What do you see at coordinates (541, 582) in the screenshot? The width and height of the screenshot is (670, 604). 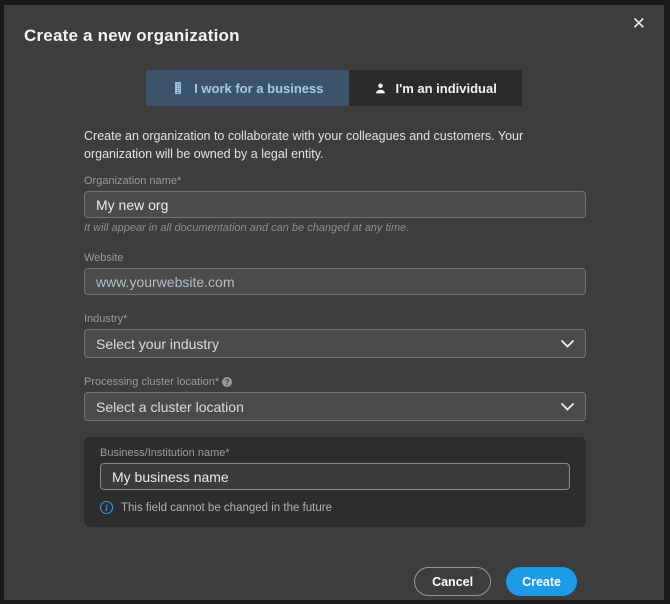 I see `create-button: Create` at bounding box center [541, 582].